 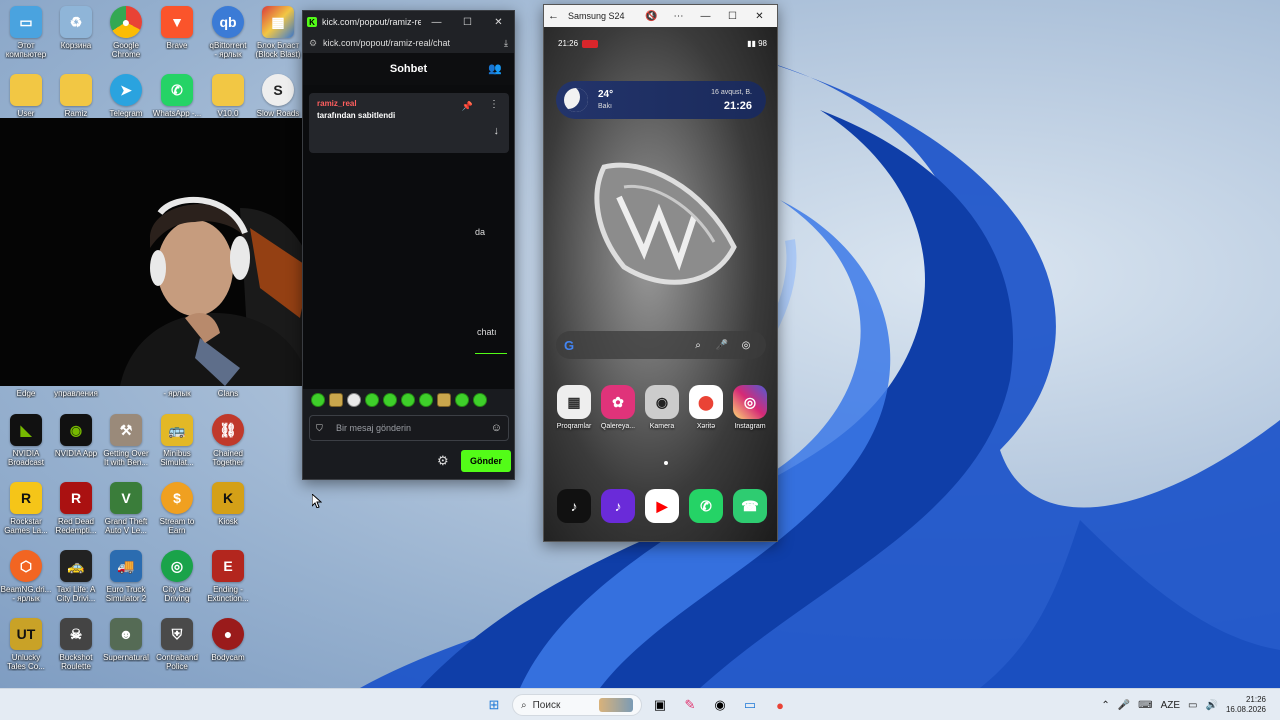 What do you see at coordinates (126, 640) in the screenshot?
I see `desktop-icon-supernatural: ☻ Supernatural` at bounding box center [126, 640].